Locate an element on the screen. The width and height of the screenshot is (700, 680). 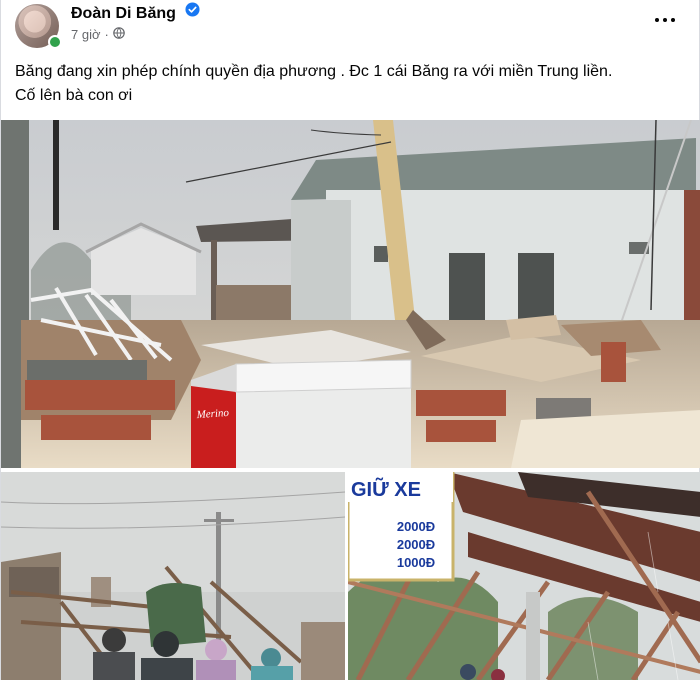
parking-sign-title: GIỮ XE is located at coordinates (386, 489).